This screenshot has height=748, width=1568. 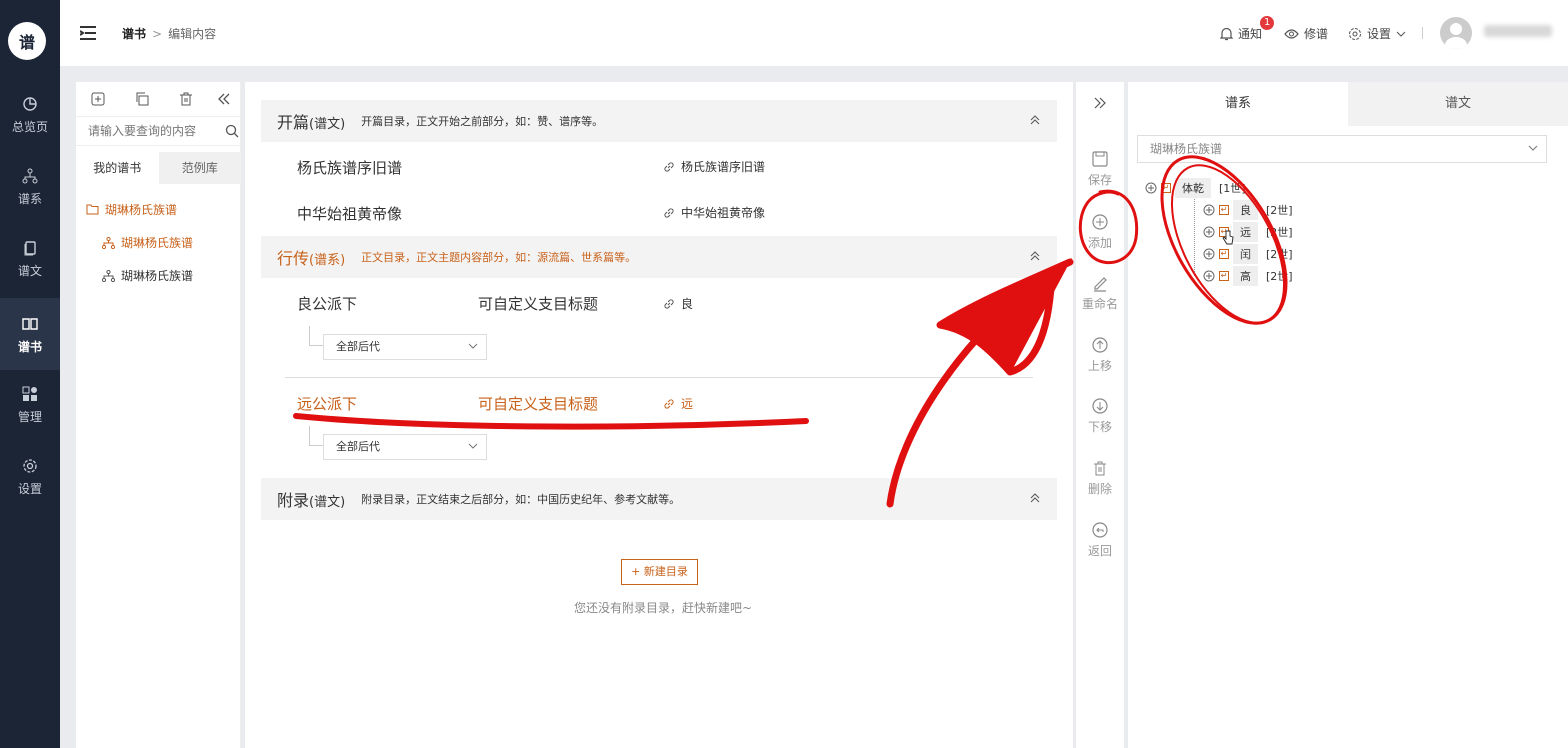 I want to click on book-toolbar, so click(x=158, y=99).